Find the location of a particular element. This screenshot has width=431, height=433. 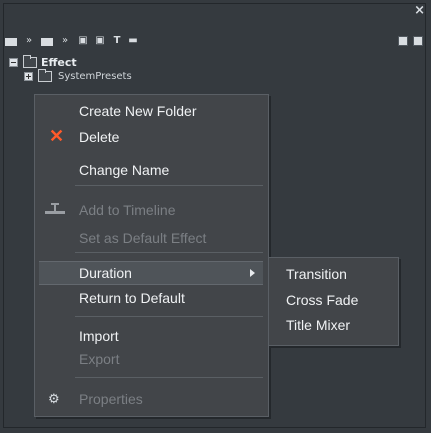

menu-item-duration: Duration is located at coordinates (151, 273).